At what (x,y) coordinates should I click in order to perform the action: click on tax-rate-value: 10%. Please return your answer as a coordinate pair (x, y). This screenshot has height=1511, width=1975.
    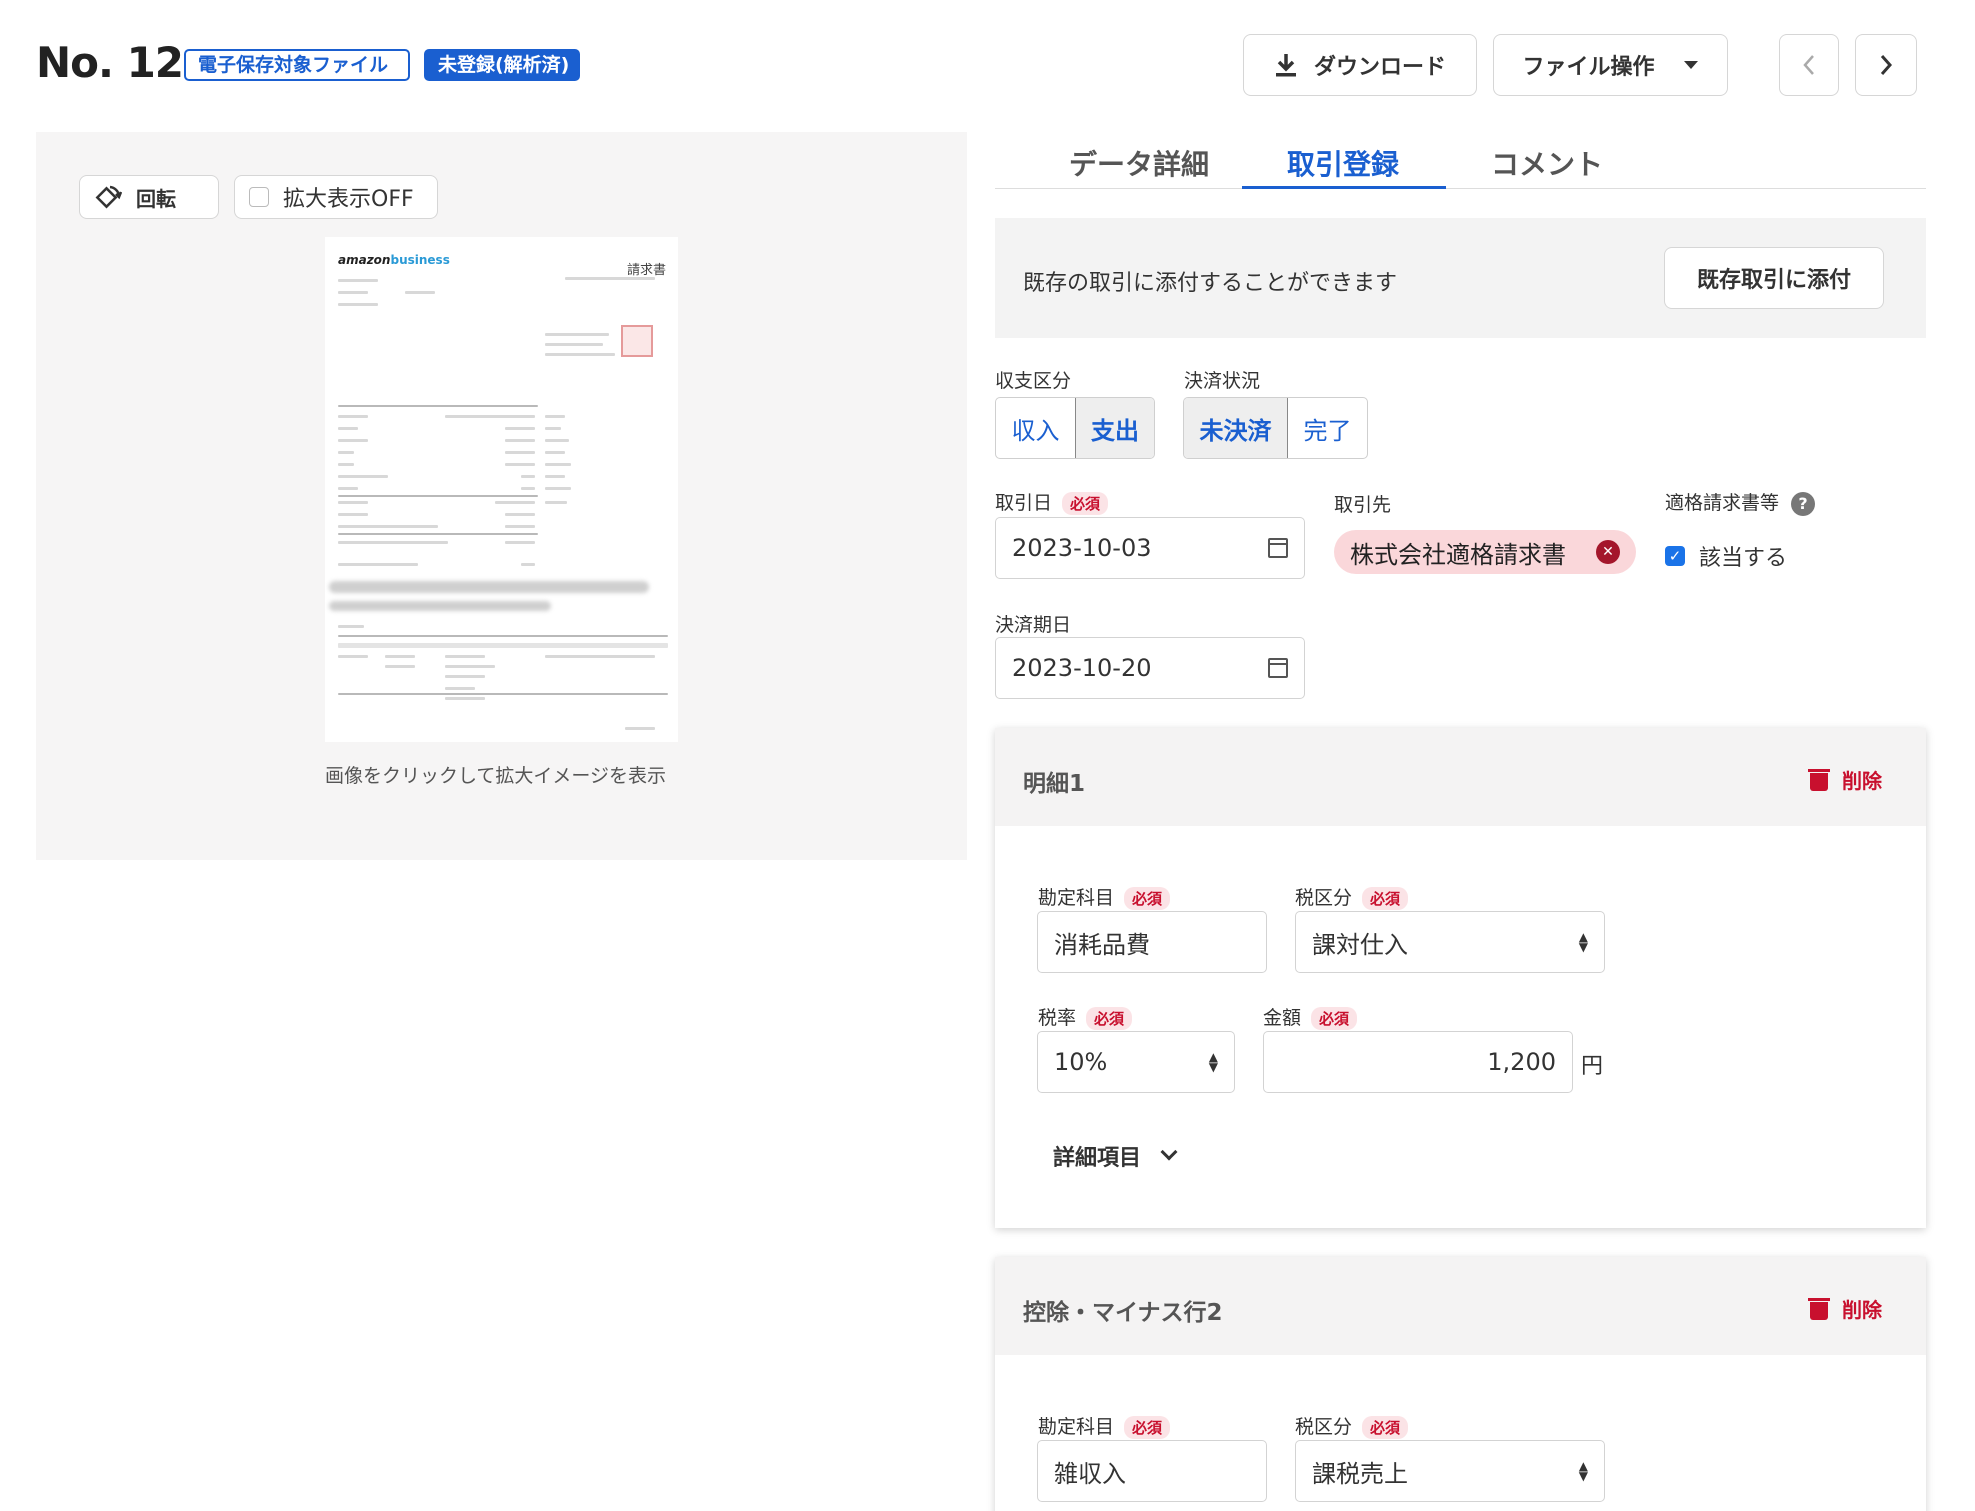
    Looking at the image, I should click on (1081, 1062).